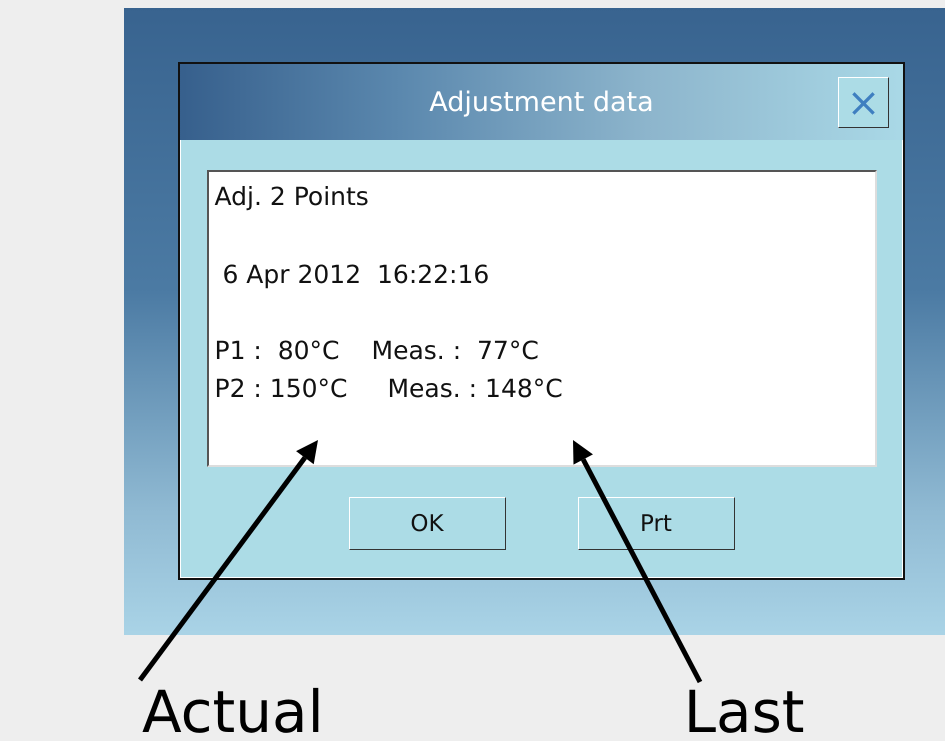  Describe the element at coordinates (745, 712) in the screenshot. I see `annotation-label: Last` at that location.